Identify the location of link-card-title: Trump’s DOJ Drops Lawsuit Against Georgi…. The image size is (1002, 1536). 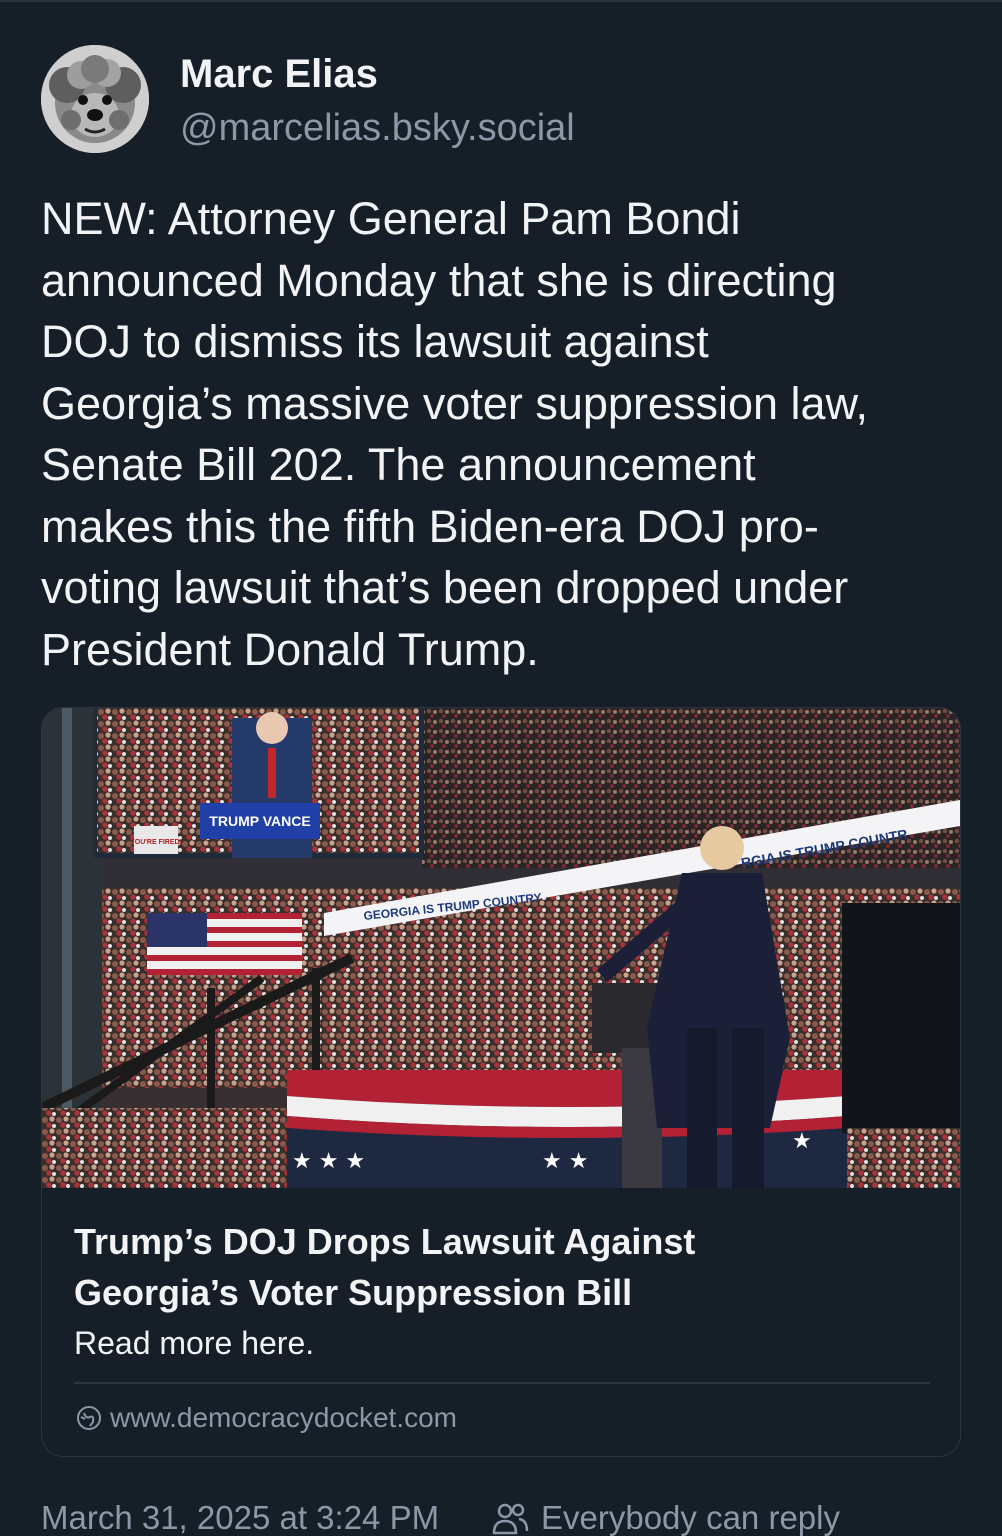
(504, 1267).